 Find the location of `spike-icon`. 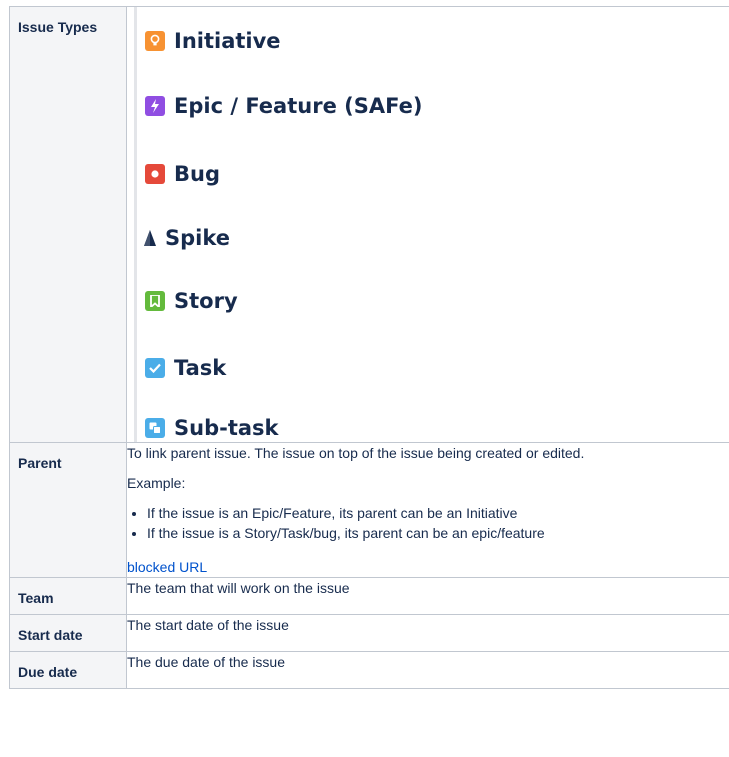

spike-icon is located at coordinates (150, 238).